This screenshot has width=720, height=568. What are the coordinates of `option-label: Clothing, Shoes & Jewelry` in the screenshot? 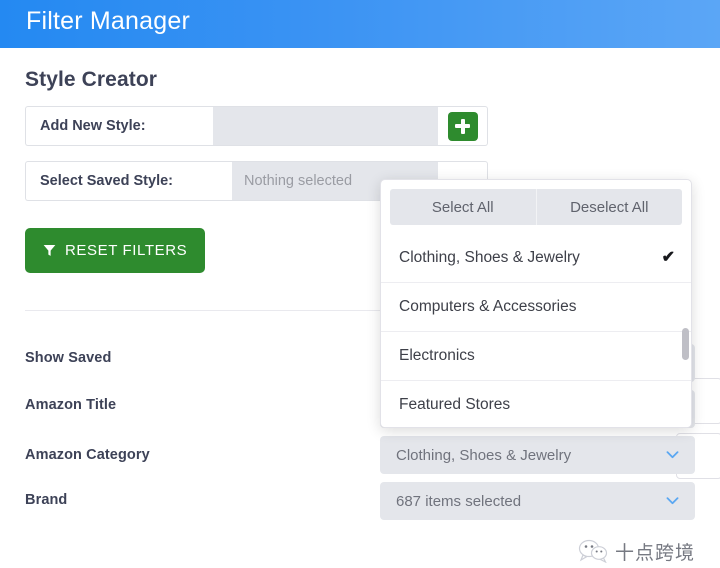 It's located at (489, 257).